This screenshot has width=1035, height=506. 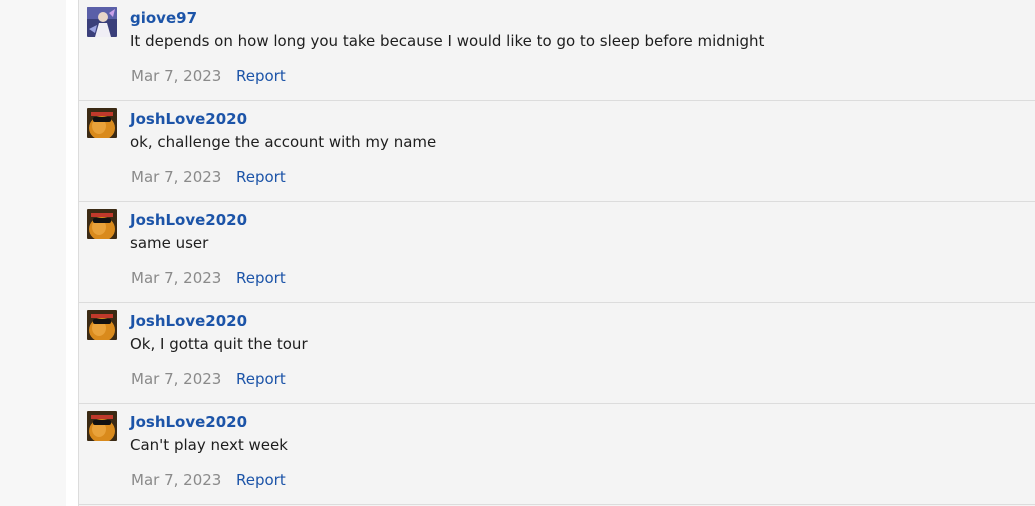 I want to click on comment-text: Ok, I gotta quit the tour, so click(x=219, y=344).